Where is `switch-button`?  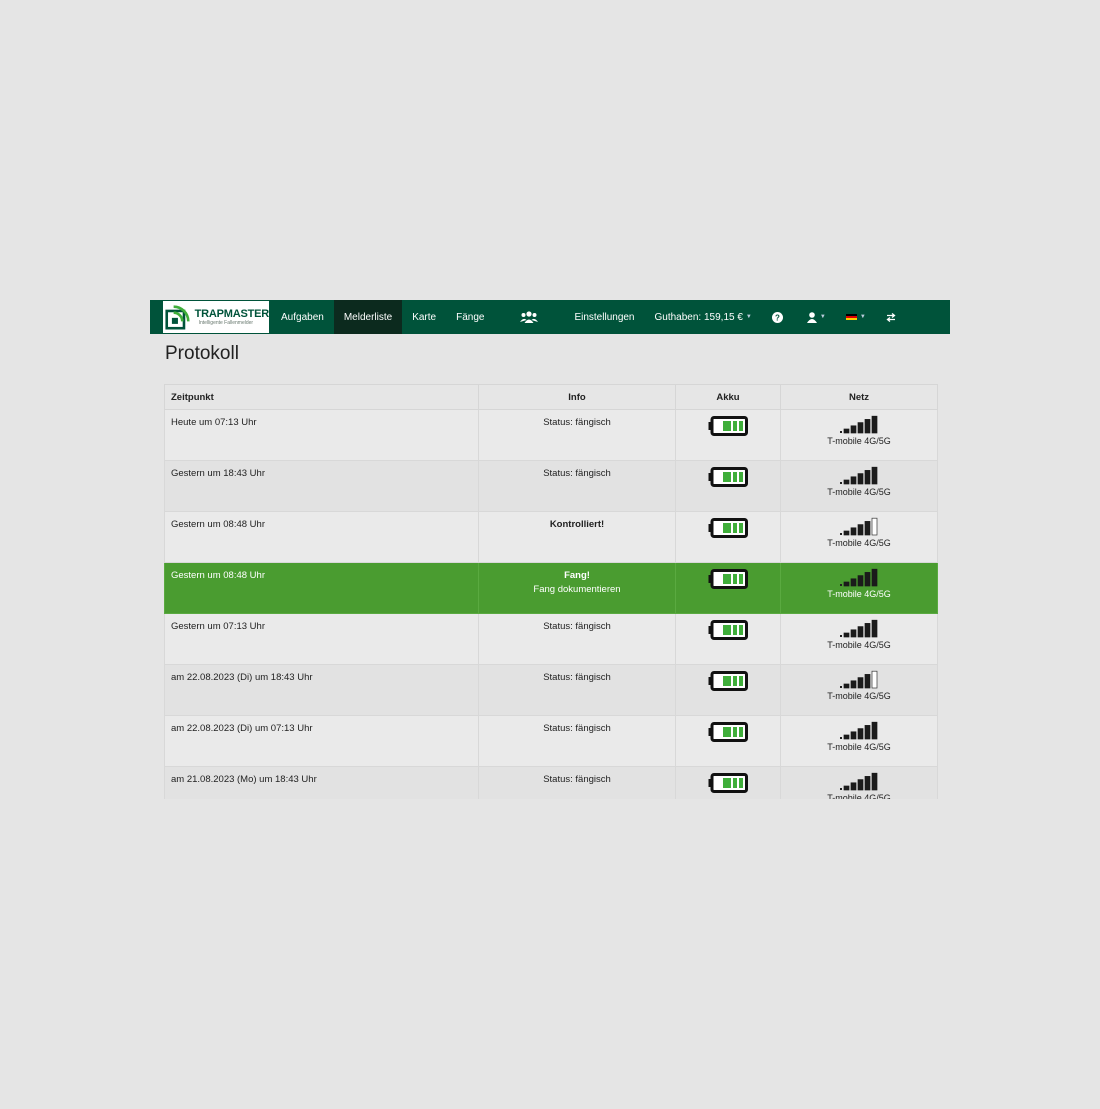
switch-button is located at coordinates (891, 317).